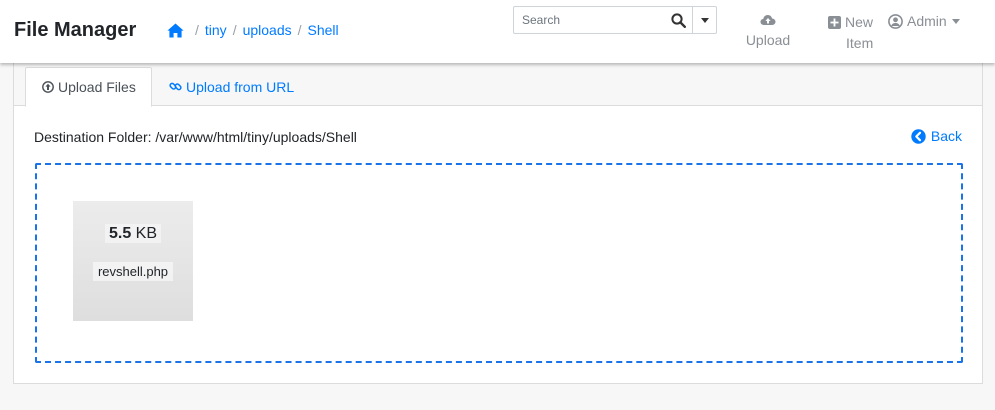  Describe the element at coordinates (768, 40) in the screenshot. I see `upload-nav-label: Upload` at that location.